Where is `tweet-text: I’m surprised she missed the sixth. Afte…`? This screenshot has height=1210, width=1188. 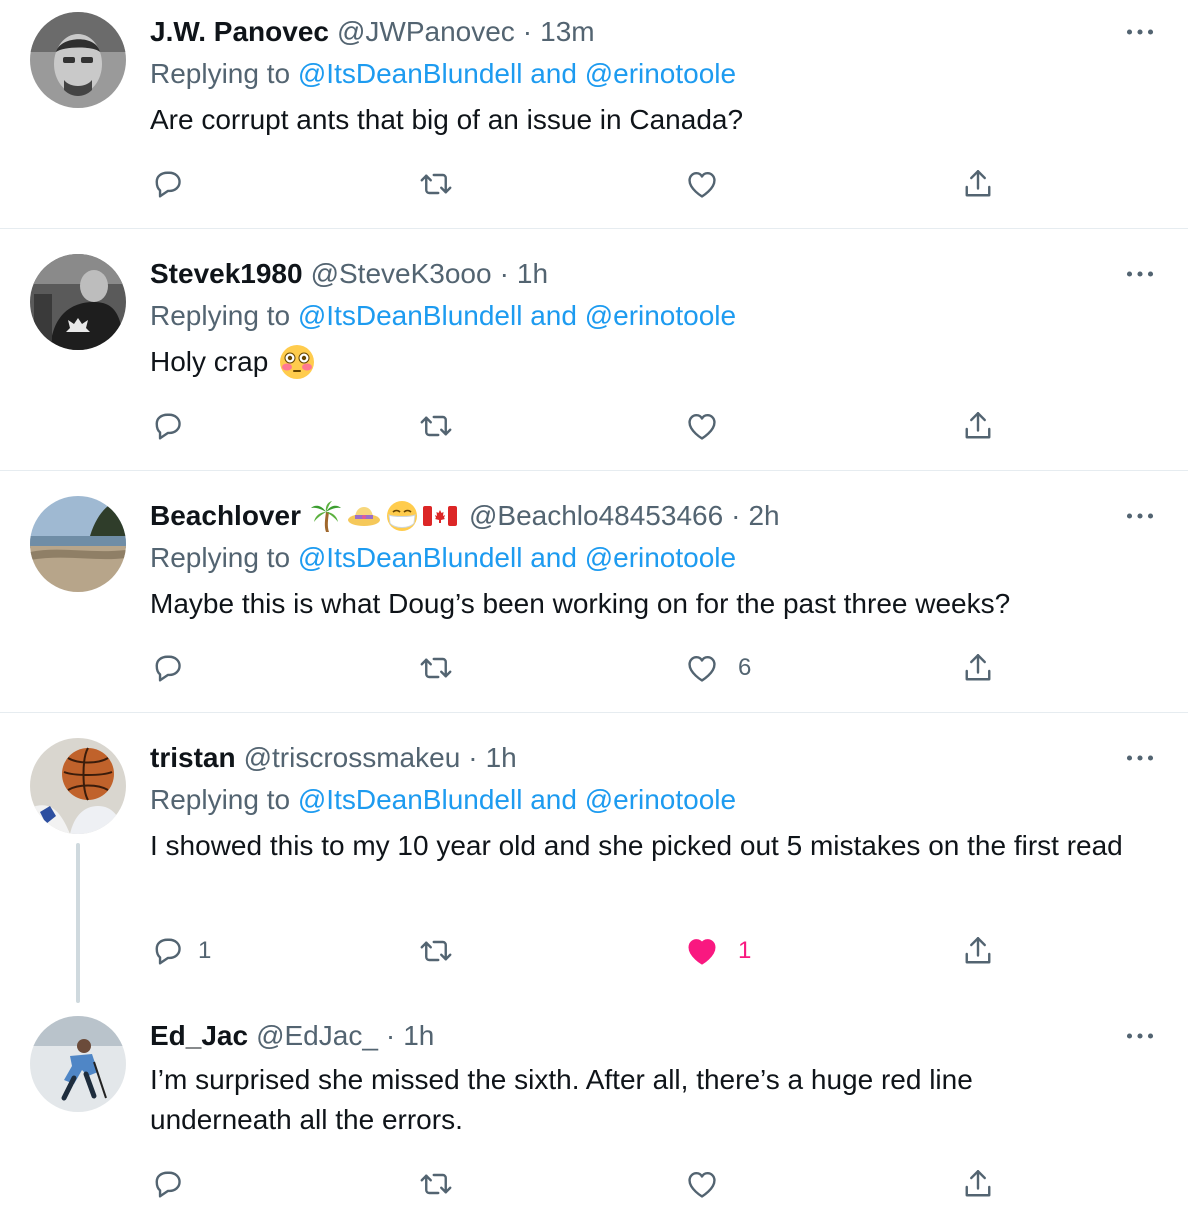 tweet-text: I’m surprised she missed the sixth. Afte… is located at coordinates (561, 1099).